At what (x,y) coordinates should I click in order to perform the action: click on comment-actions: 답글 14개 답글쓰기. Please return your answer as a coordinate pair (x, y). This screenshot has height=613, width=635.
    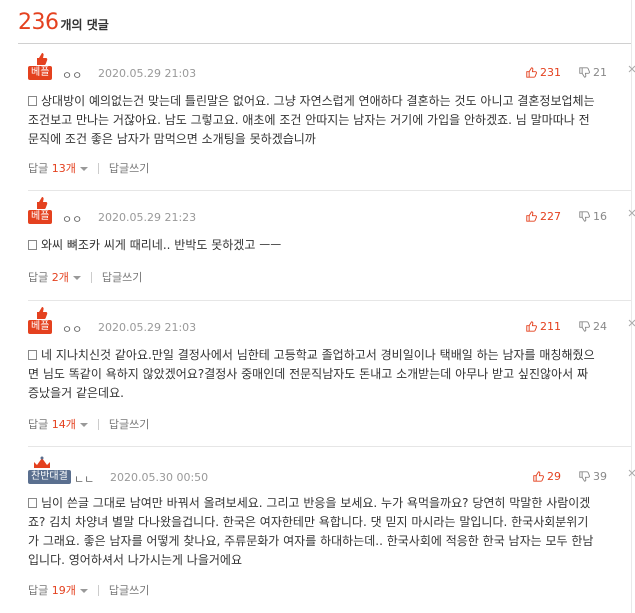
    Looking at the image, I should click on (88, 424).